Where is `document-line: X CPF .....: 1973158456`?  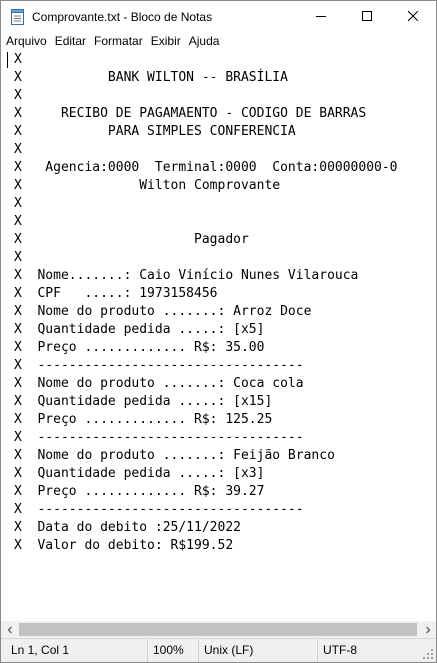 document-line: X CPF .....: 1973158456 is located at coordinates (116, 293).